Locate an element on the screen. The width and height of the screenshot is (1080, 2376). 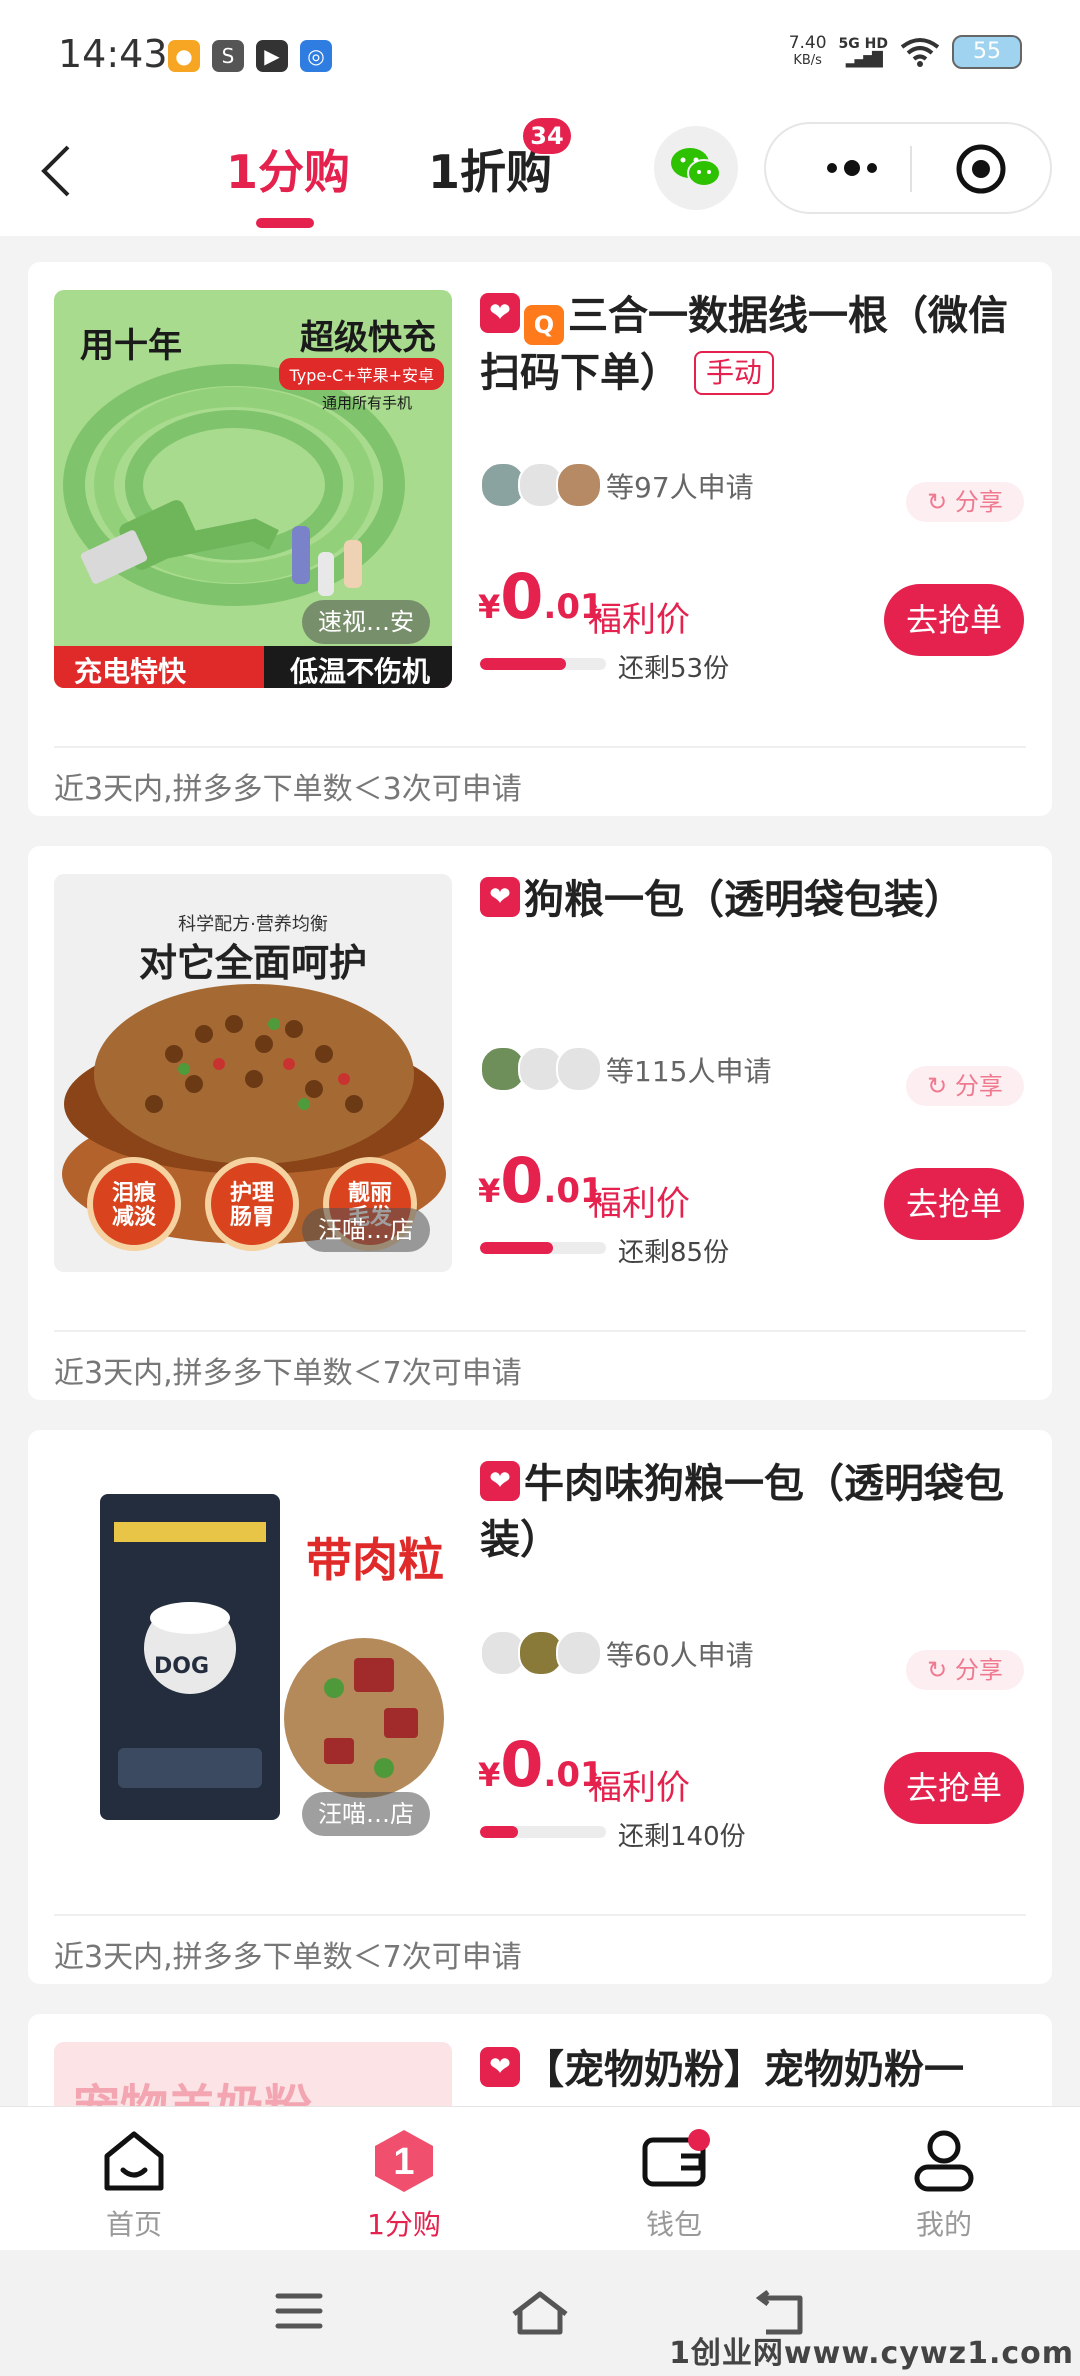
one-badge-icon: 1 is located at coordinates (404, 2161).